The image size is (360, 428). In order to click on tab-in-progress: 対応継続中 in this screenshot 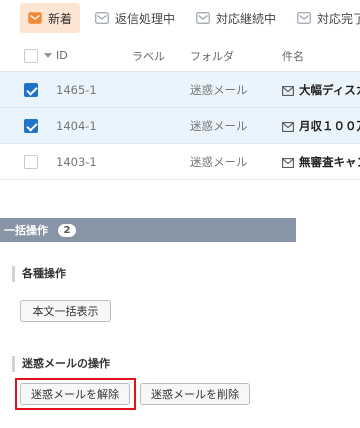, I will do `click(235, 18)`.